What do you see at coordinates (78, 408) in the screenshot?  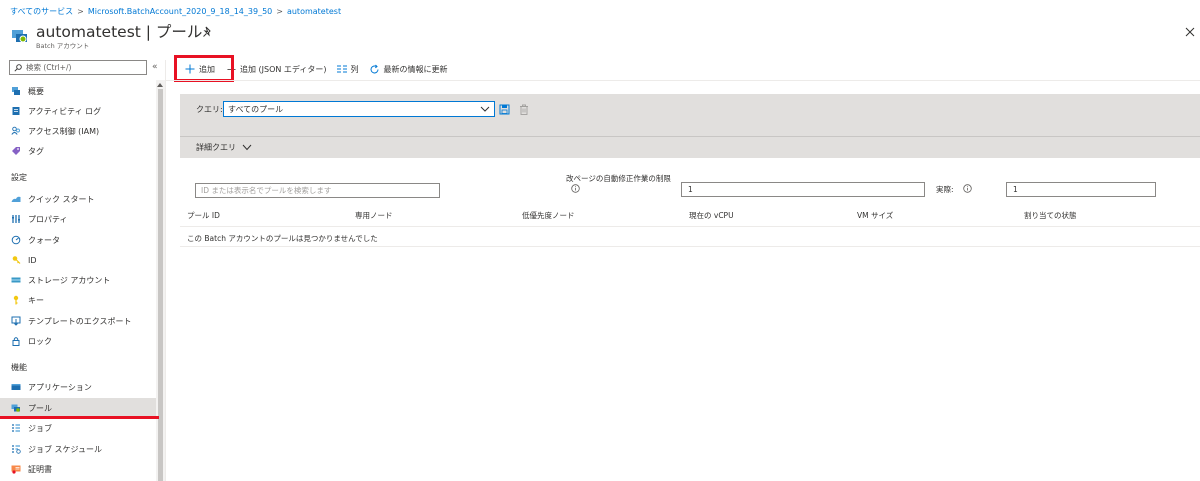 I see `sidebar-item-pools: プール` at bounding box center [78, 408].